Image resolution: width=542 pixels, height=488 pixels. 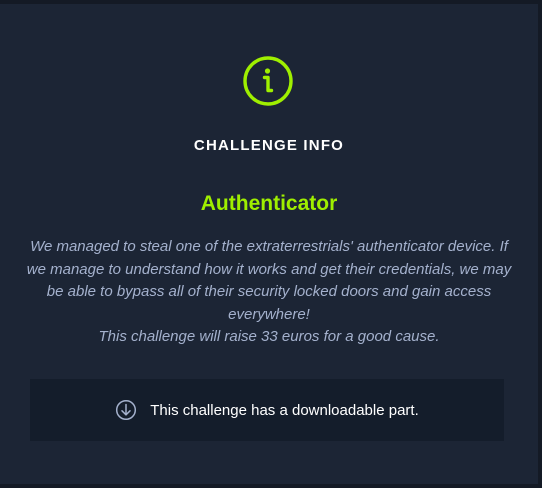 I want to click on download-button: This challenge has a downloadable part., so click(x=267, y=410).